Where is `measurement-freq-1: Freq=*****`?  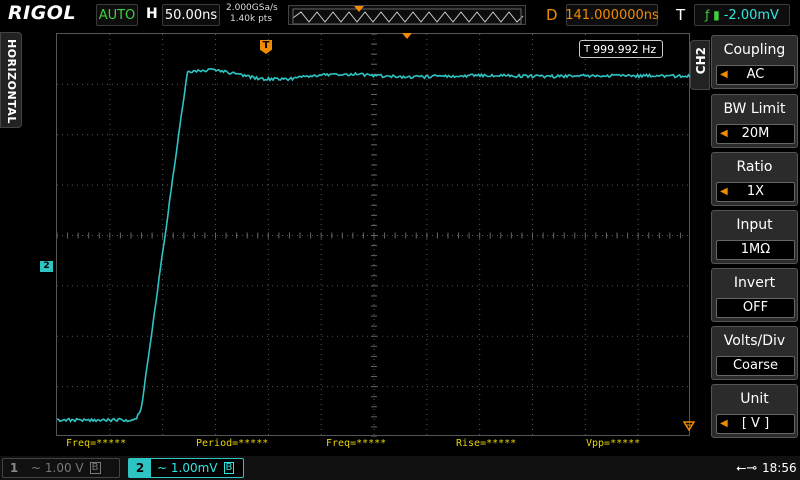 measurement-freq-1: Freq=***** is located at coordinates (96, 443).